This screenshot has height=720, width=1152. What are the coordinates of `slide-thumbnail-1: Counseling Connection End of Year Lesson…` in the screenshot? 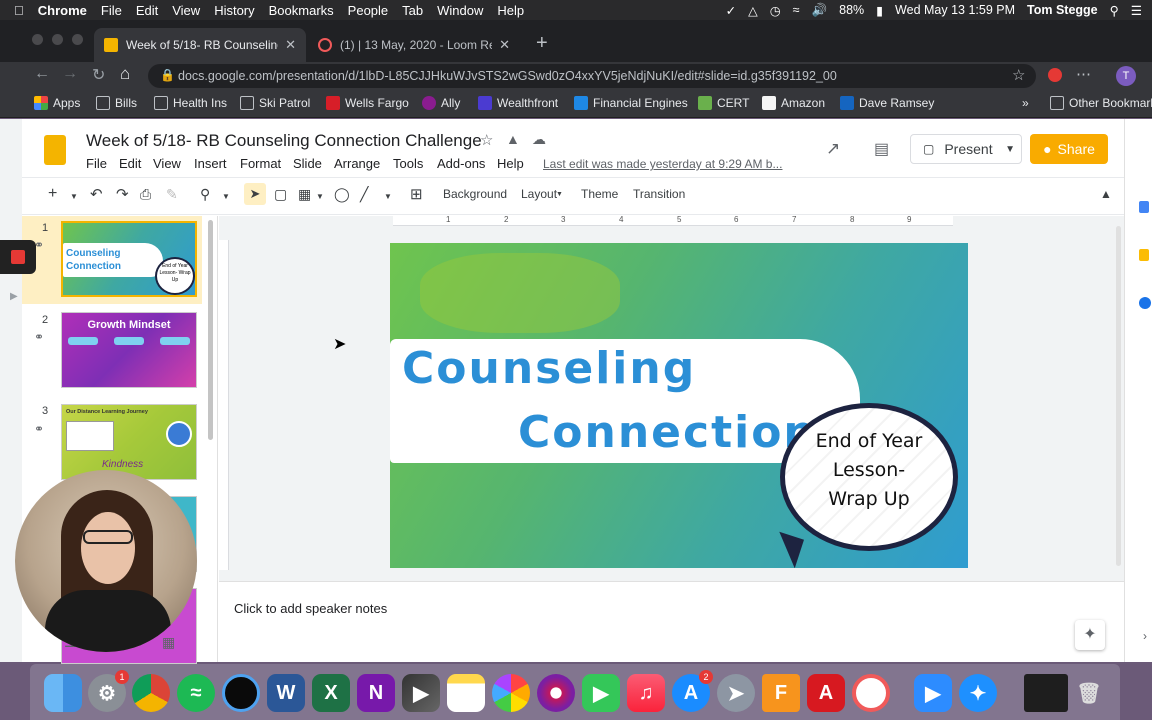 It's located at (129, 259).